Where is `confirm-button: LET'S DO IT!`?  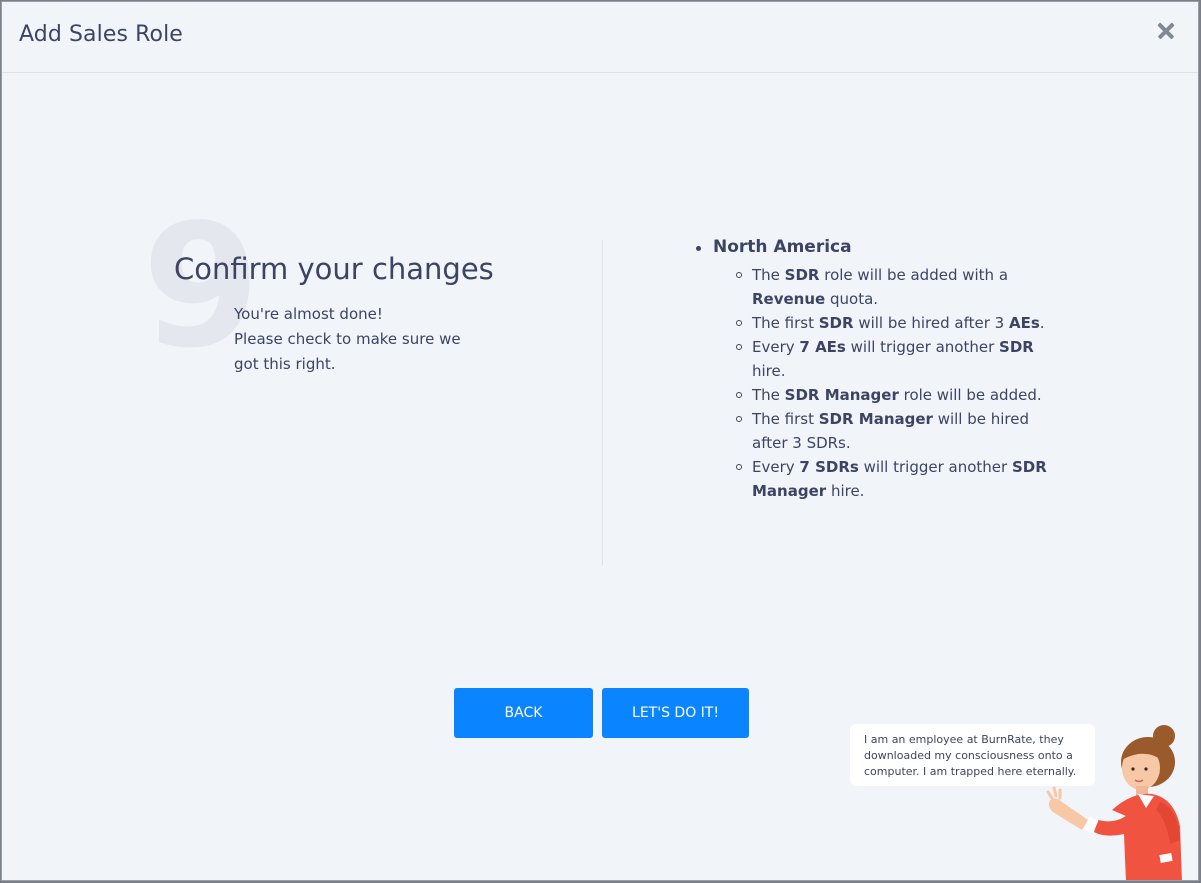
confirm-button: LET'S DO IT! is located at coordinates (675, 713).